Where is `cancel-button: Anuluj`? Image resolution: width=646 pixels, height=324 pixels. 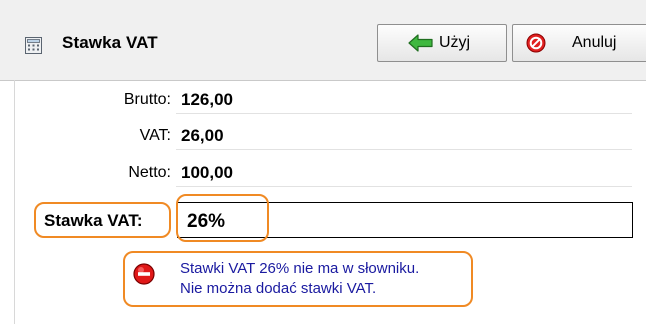 cancel-button: Anuluj is located at coordinates (579, 43).